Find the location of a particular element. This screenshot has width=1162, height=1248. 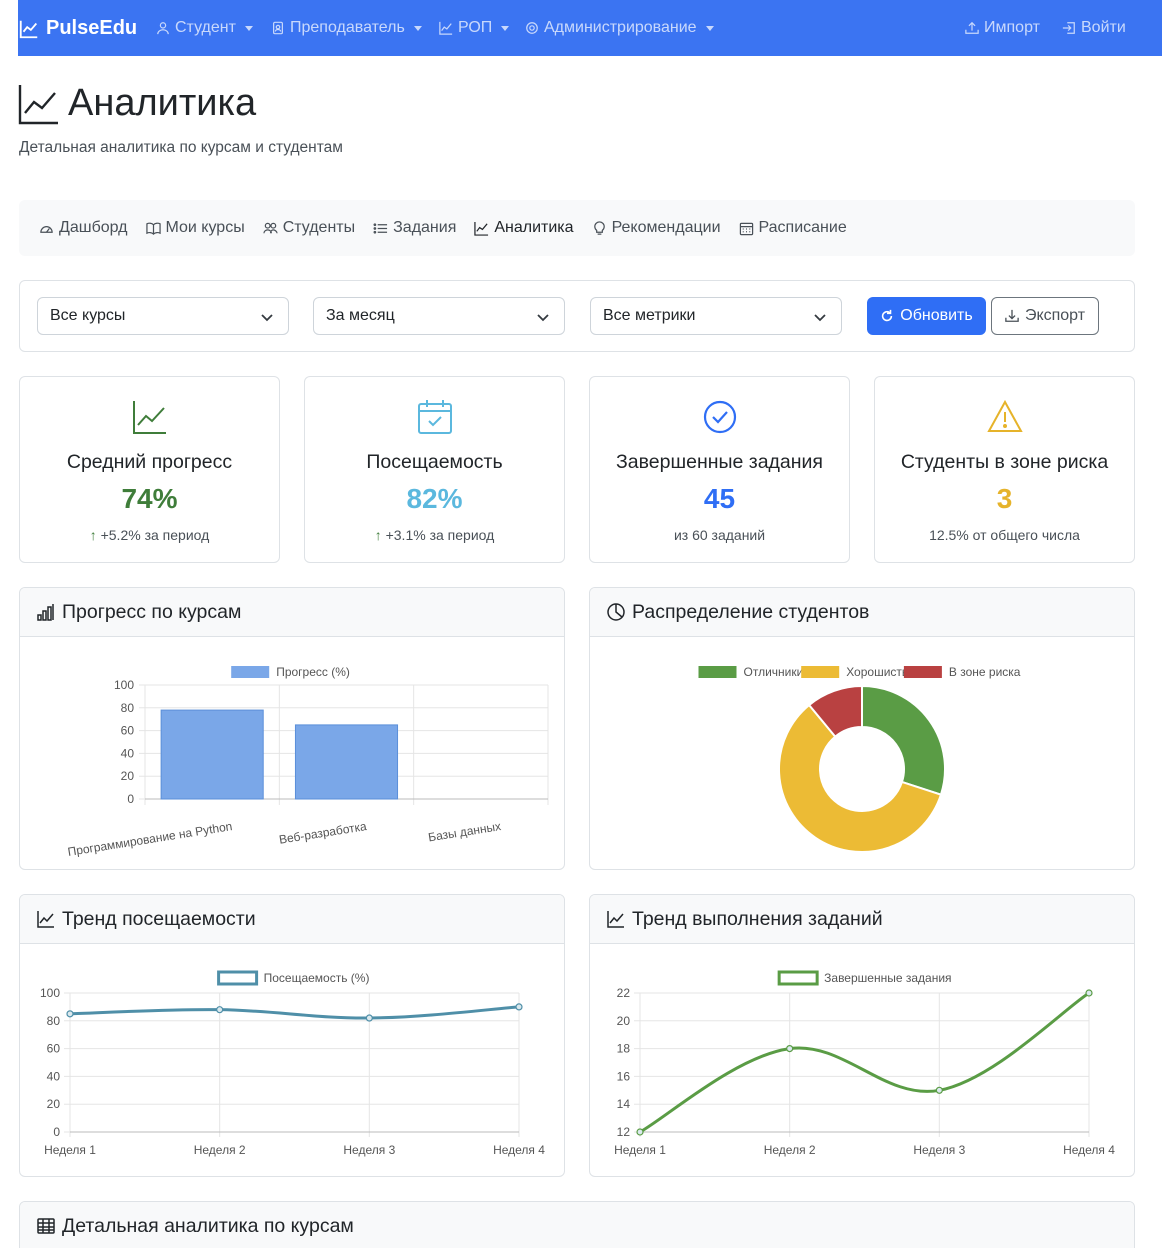

arrow-up-icon: ↑ is located at coordinates (95, 535).